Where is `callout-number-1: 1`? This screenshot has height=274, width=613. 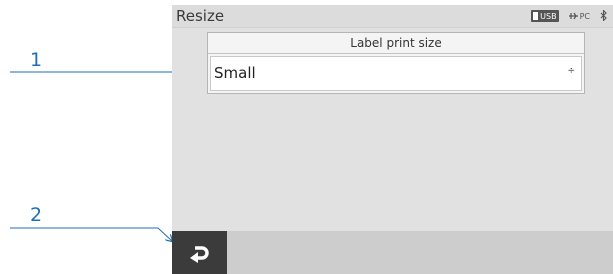
callout-number-1: 1 is located at coordinates (36, 60).